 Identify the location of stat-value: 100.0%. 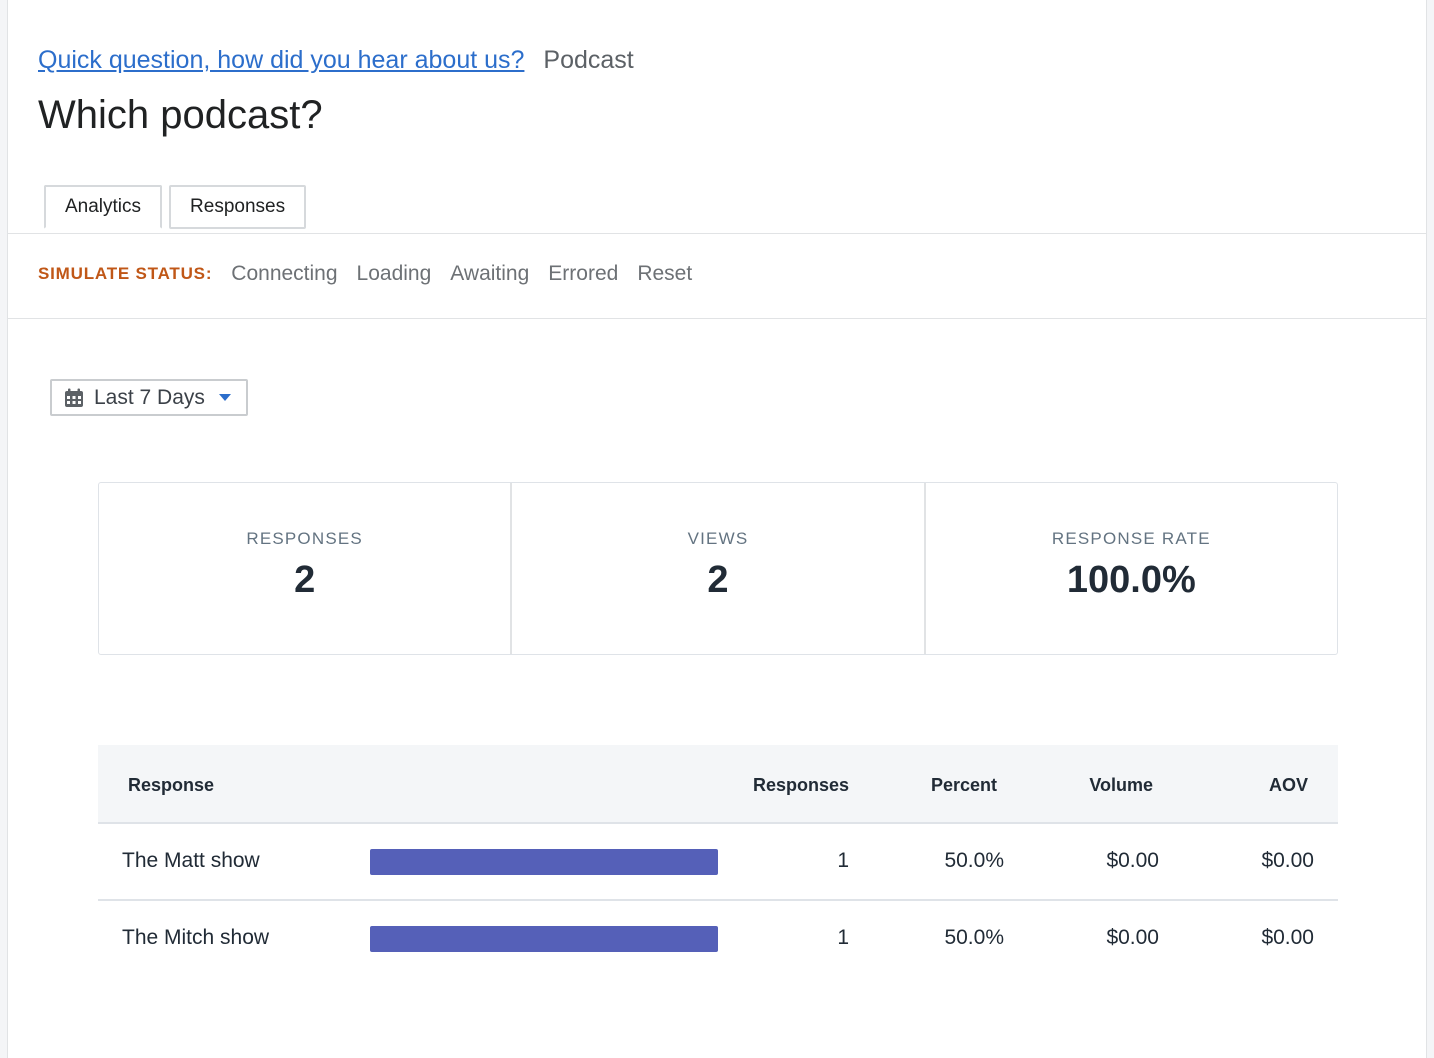
(1131, 580).